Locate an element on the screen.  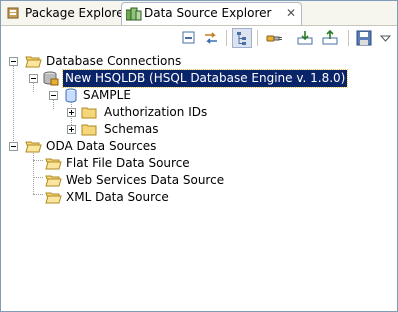
hierarchy-icon is located at coordinates (241, 38).